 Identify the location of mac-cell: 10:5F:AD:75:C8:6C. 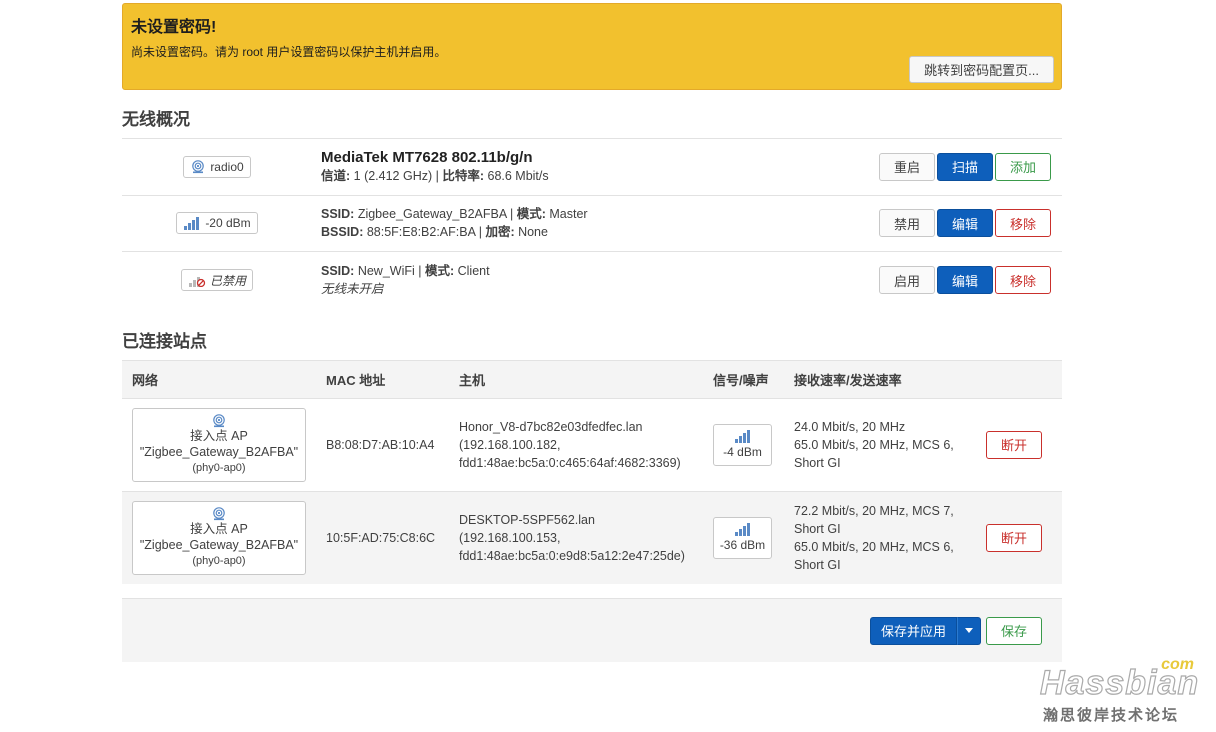
(381, 537).